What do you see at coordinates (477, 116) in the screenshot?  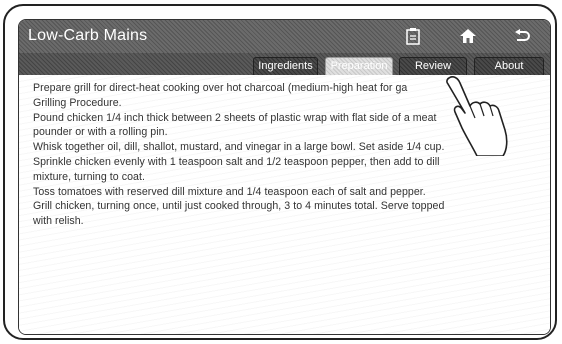 I see `pointing-hand-icon` at bounding box center [477, 116].